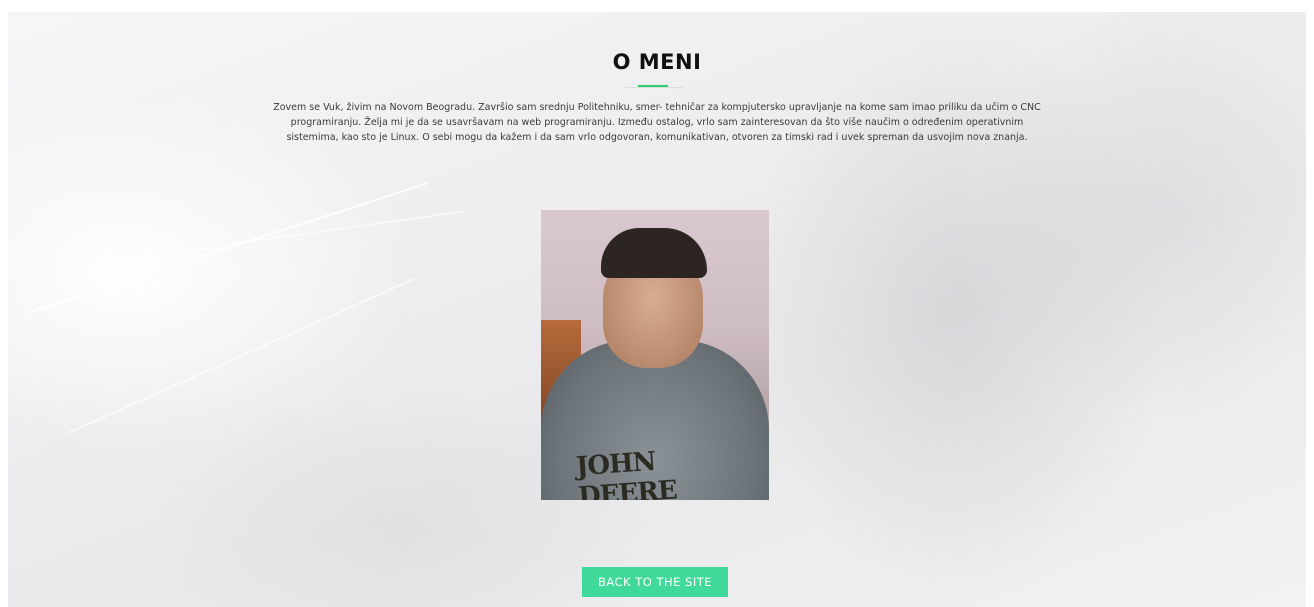 The width and height of the screenshot is (1314, 607). What do you see at coordinates (655, 582) in the screenshot?
I see `back-to-site-button: BACK TO THE SITE` at bounding box center [655, 582].